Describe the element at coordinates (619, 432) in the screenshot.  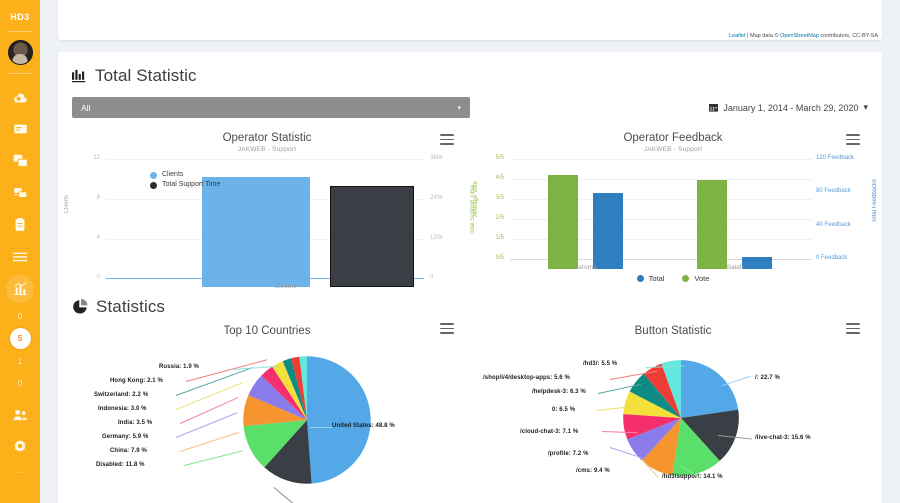
I see `leader-cloudchat` at that location.